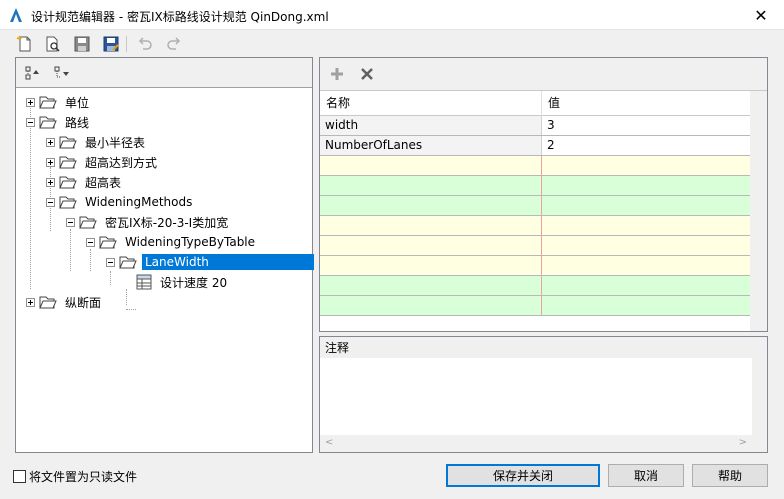 This screenshot has height=499, width=784. I want to click on tree-node-superelevation-table: 超高表, so click(85, 182).